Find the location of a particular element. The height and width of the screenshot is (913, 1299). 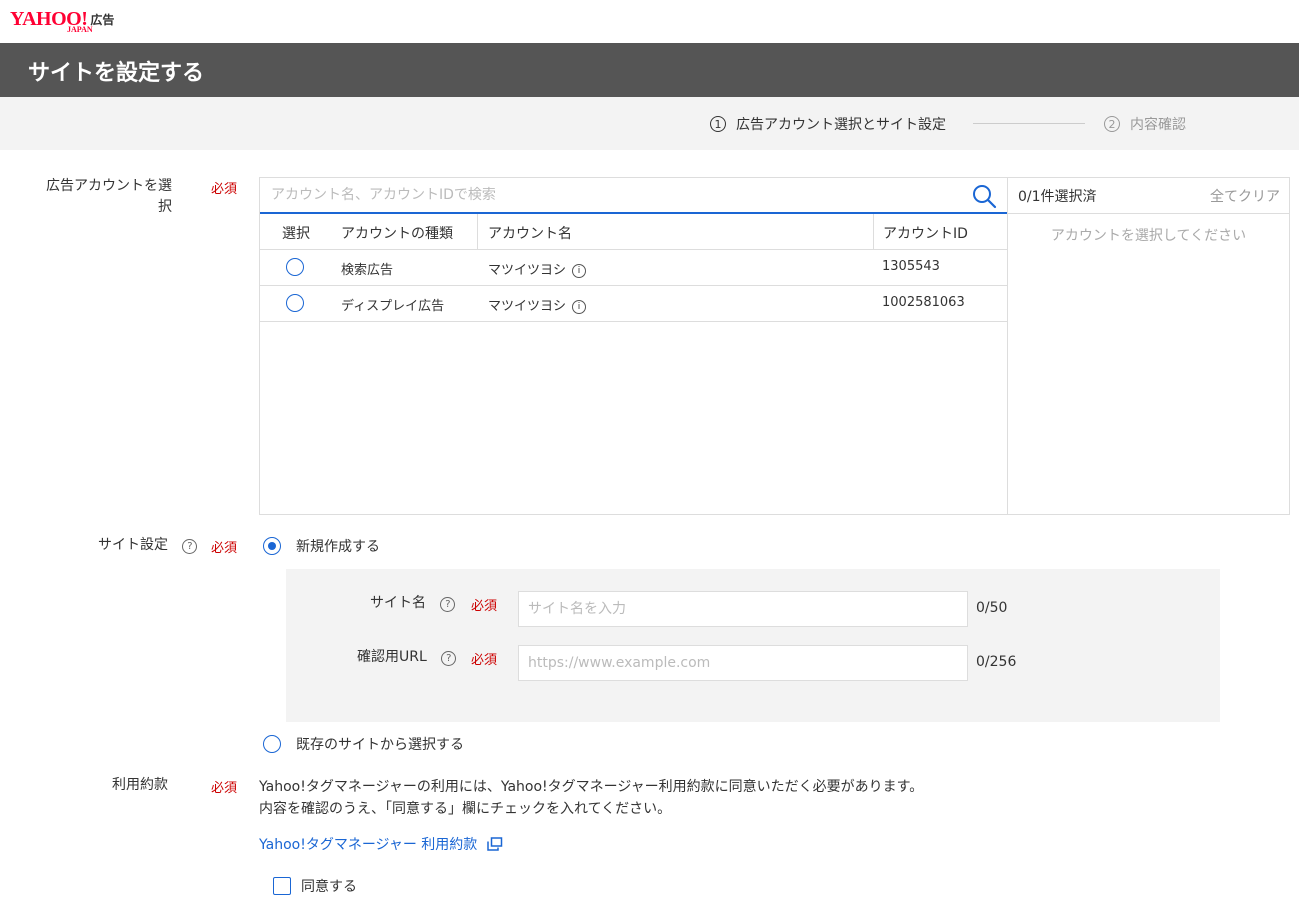

confirm-url-input is located at coordinates (743, 663).